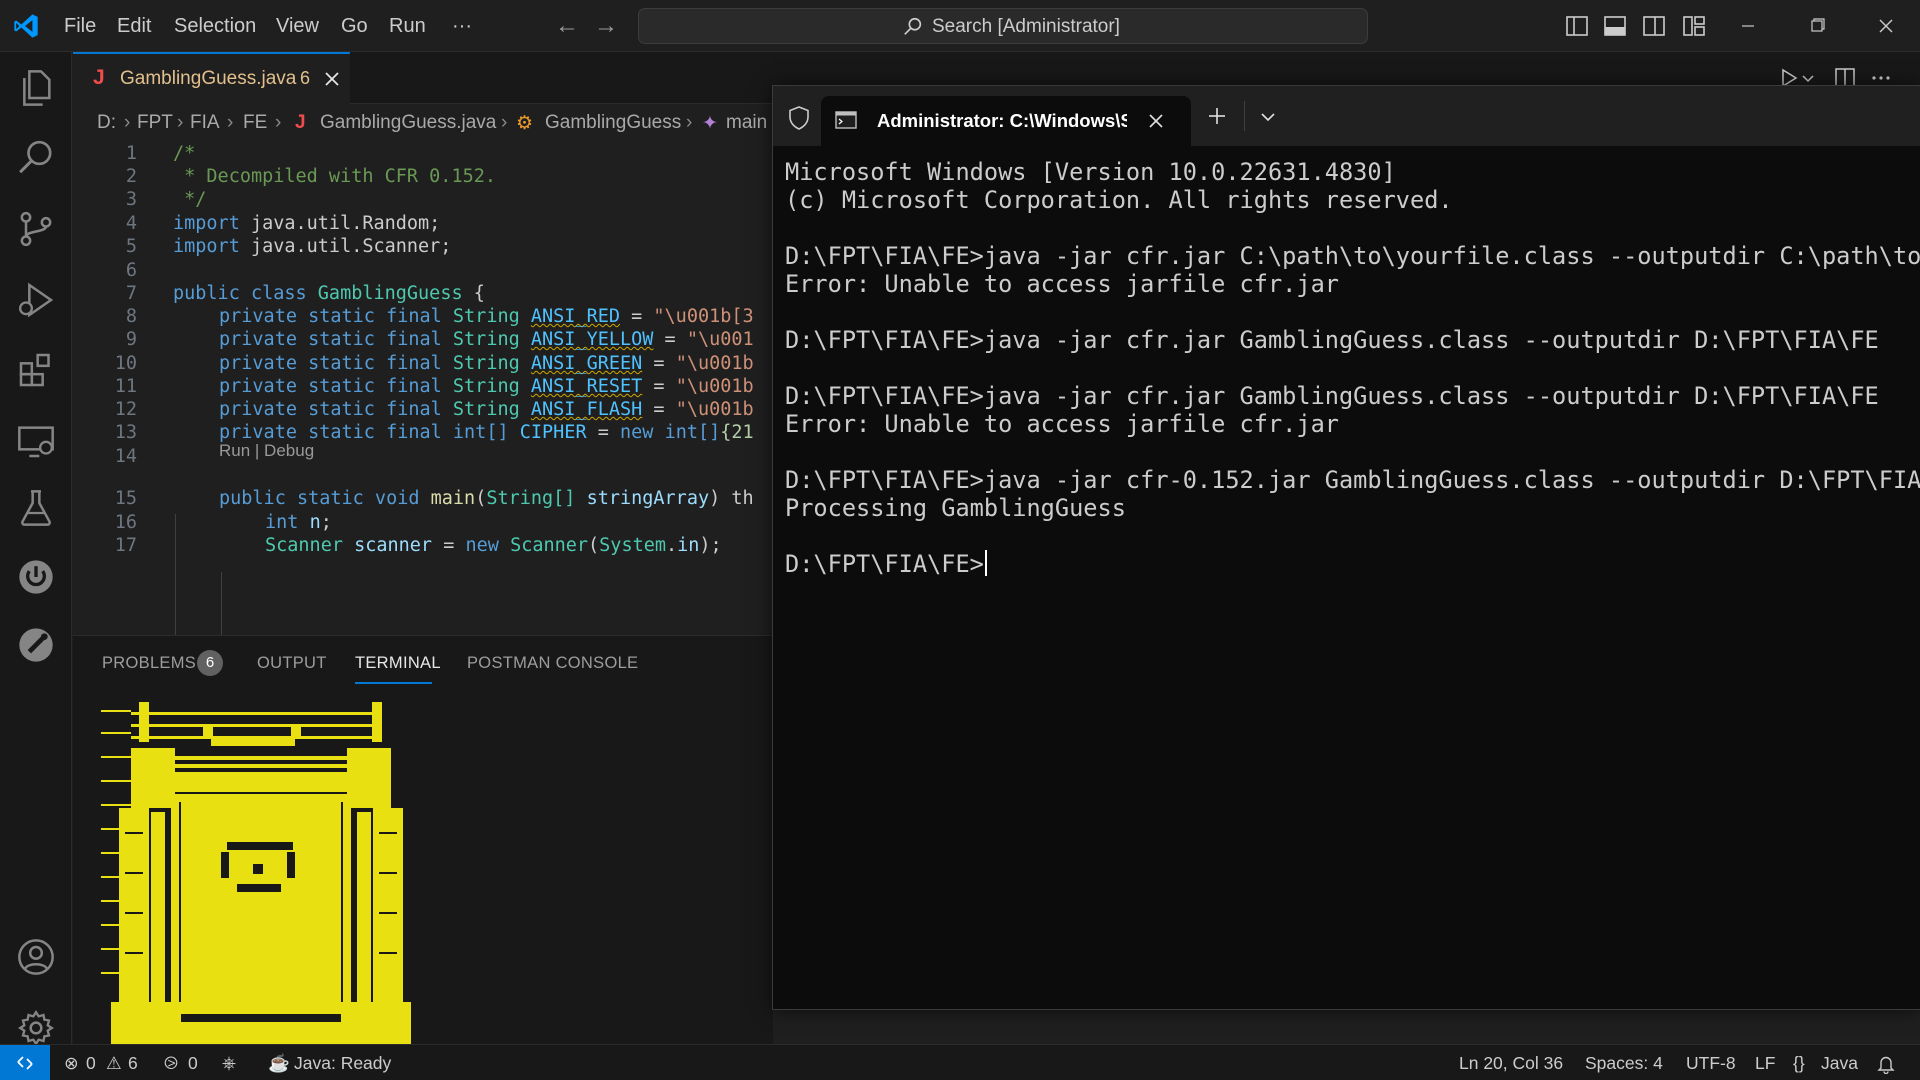 Image resolution: width=1920 pixels, height=1080 pixels. What do you see at coordinates (91, 1063) in the screenshot?
I see `errors-count: 0` at bounding box center [91, 1063].